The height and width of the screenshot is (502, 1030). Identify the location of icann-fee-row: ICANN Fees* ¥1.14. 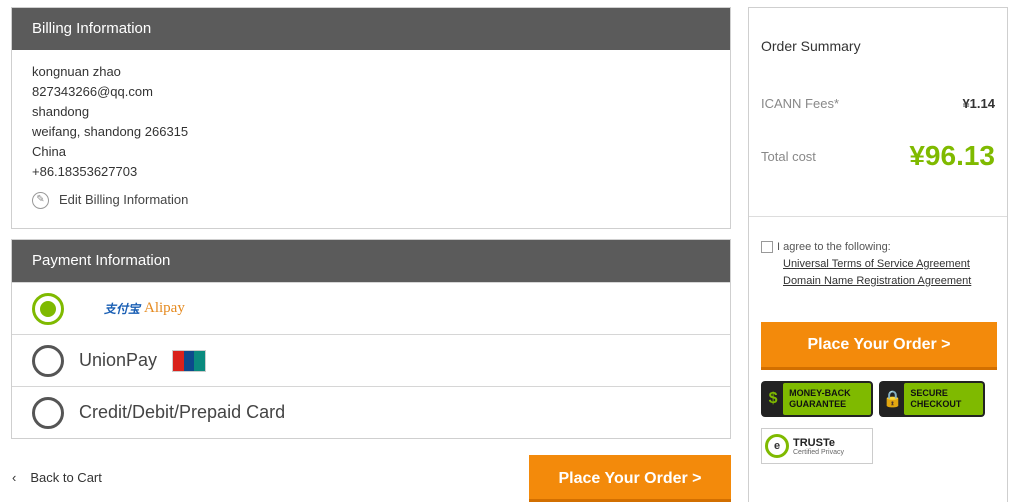
(878, 103).